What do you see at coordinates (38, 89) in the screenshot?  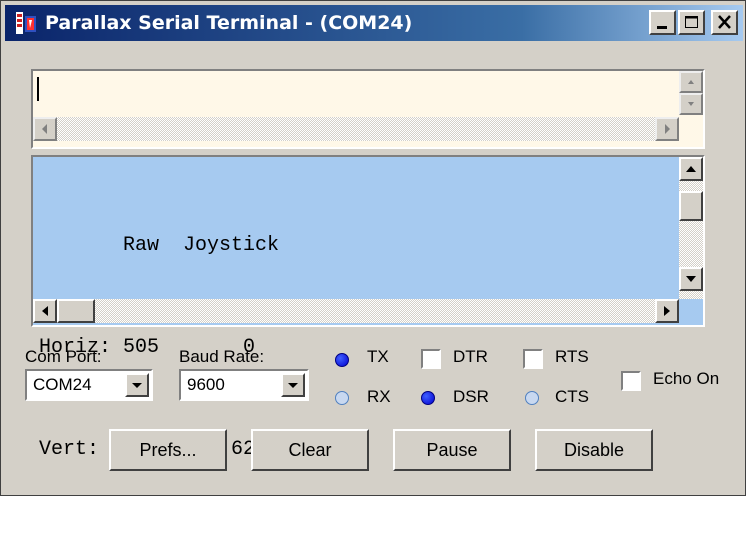 I see `text-caret` at bounding box center [38, 89].